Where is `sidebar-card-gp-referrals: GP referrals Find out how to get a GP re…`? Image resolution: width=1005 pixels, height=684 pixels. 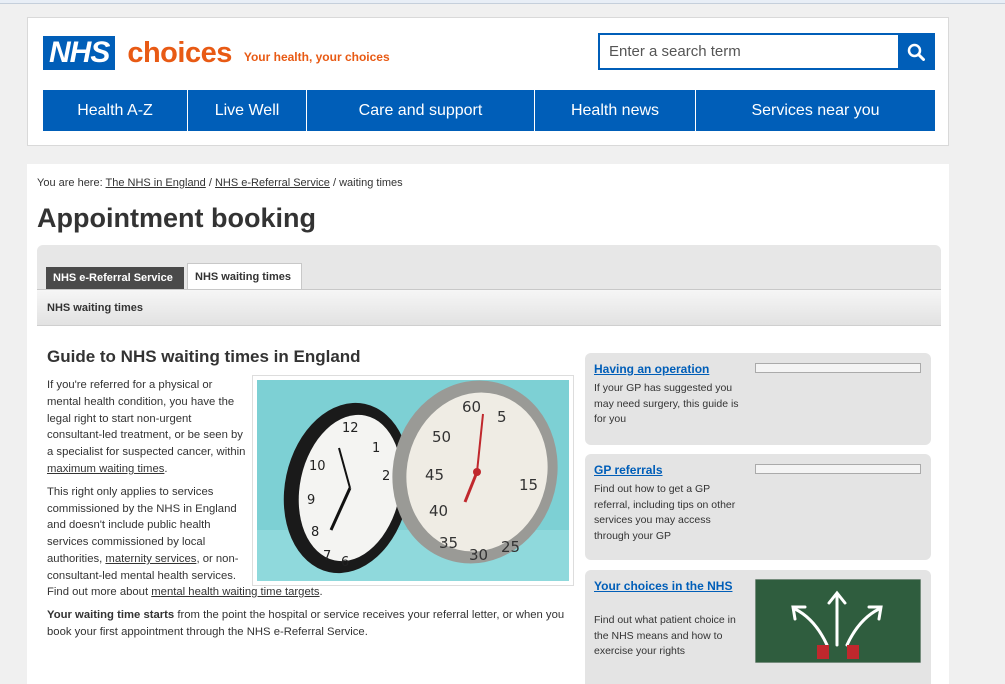
sidebar-card-gp-referrals: GP referrals Find out how to get a GP re… is located at coordinates (758, 507).